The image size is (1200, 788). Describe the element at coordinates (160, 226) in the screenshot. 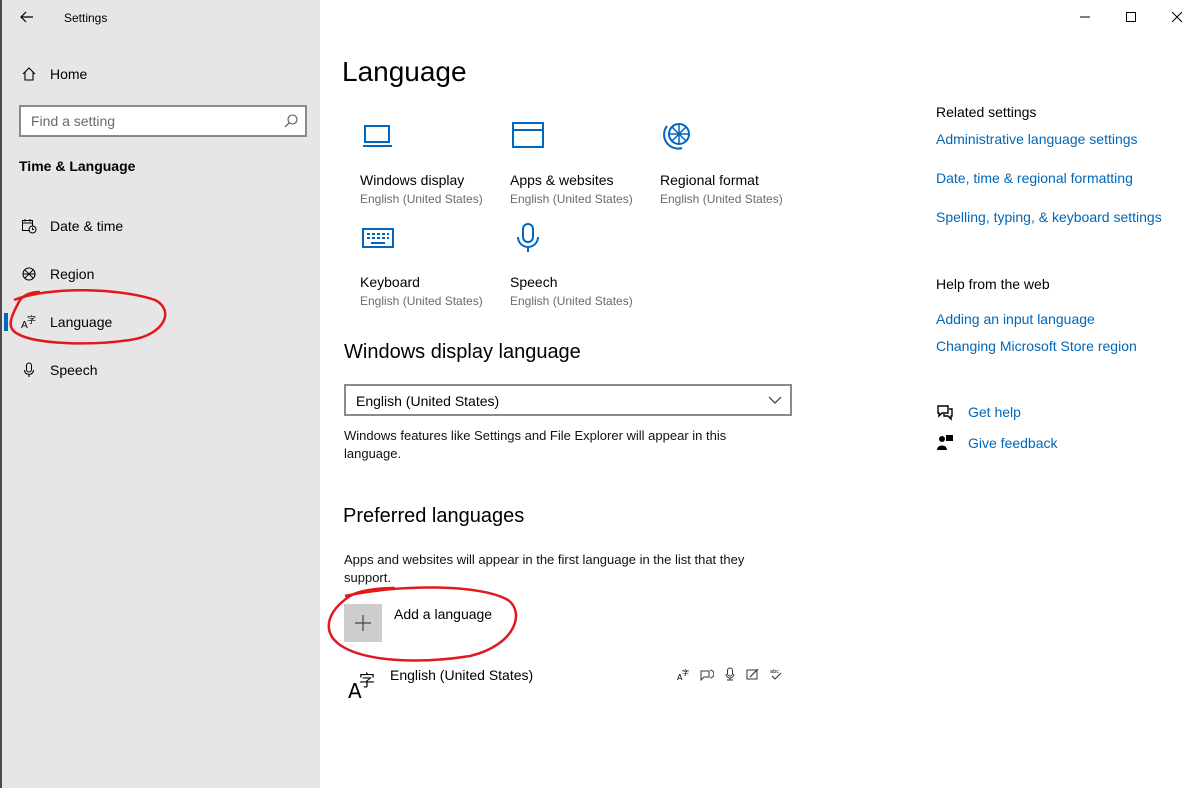

I see `sidebar-item-date-time: Date & time` at that location.